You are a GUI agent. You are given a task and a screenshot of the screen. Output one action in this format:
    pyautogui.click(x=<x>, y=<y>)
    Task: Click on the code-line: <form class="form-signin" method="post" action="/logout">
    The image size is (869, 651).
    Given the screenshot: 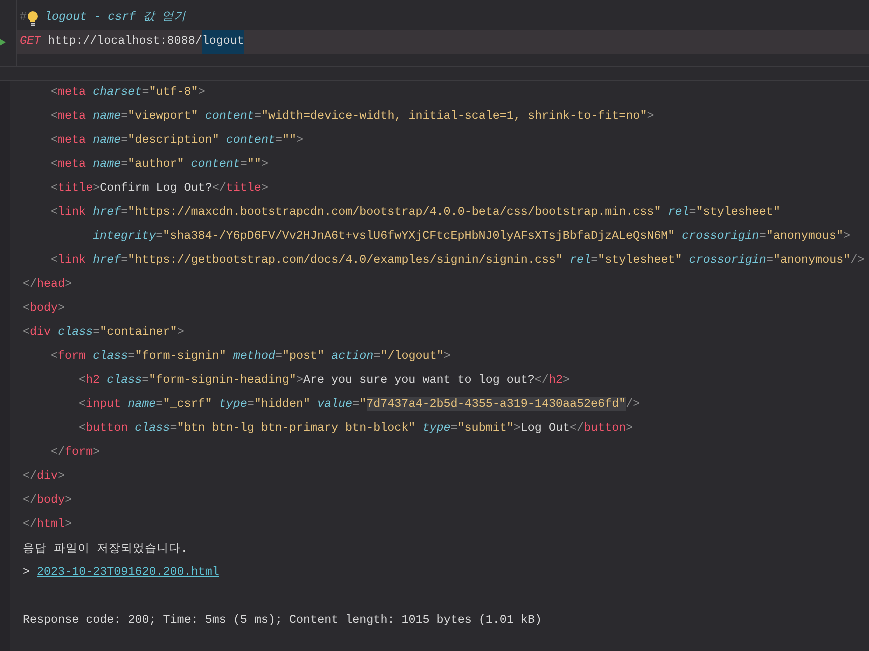 What is the action you would take?
    pyautogui.click(x=251, y=357)
    